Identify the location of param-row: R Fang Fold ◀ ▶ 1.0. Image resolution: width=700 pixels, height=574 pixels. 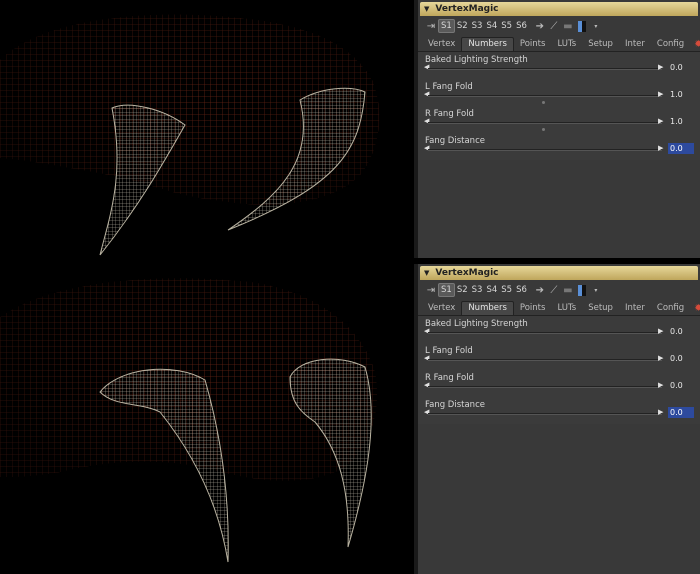
(560, 119).